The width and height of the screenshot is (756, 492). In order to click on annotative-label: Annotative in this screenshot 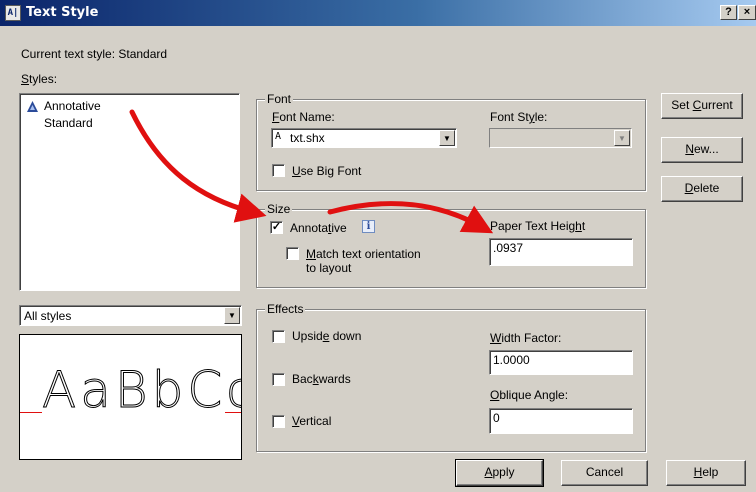, I will do `click(318, 228)`.